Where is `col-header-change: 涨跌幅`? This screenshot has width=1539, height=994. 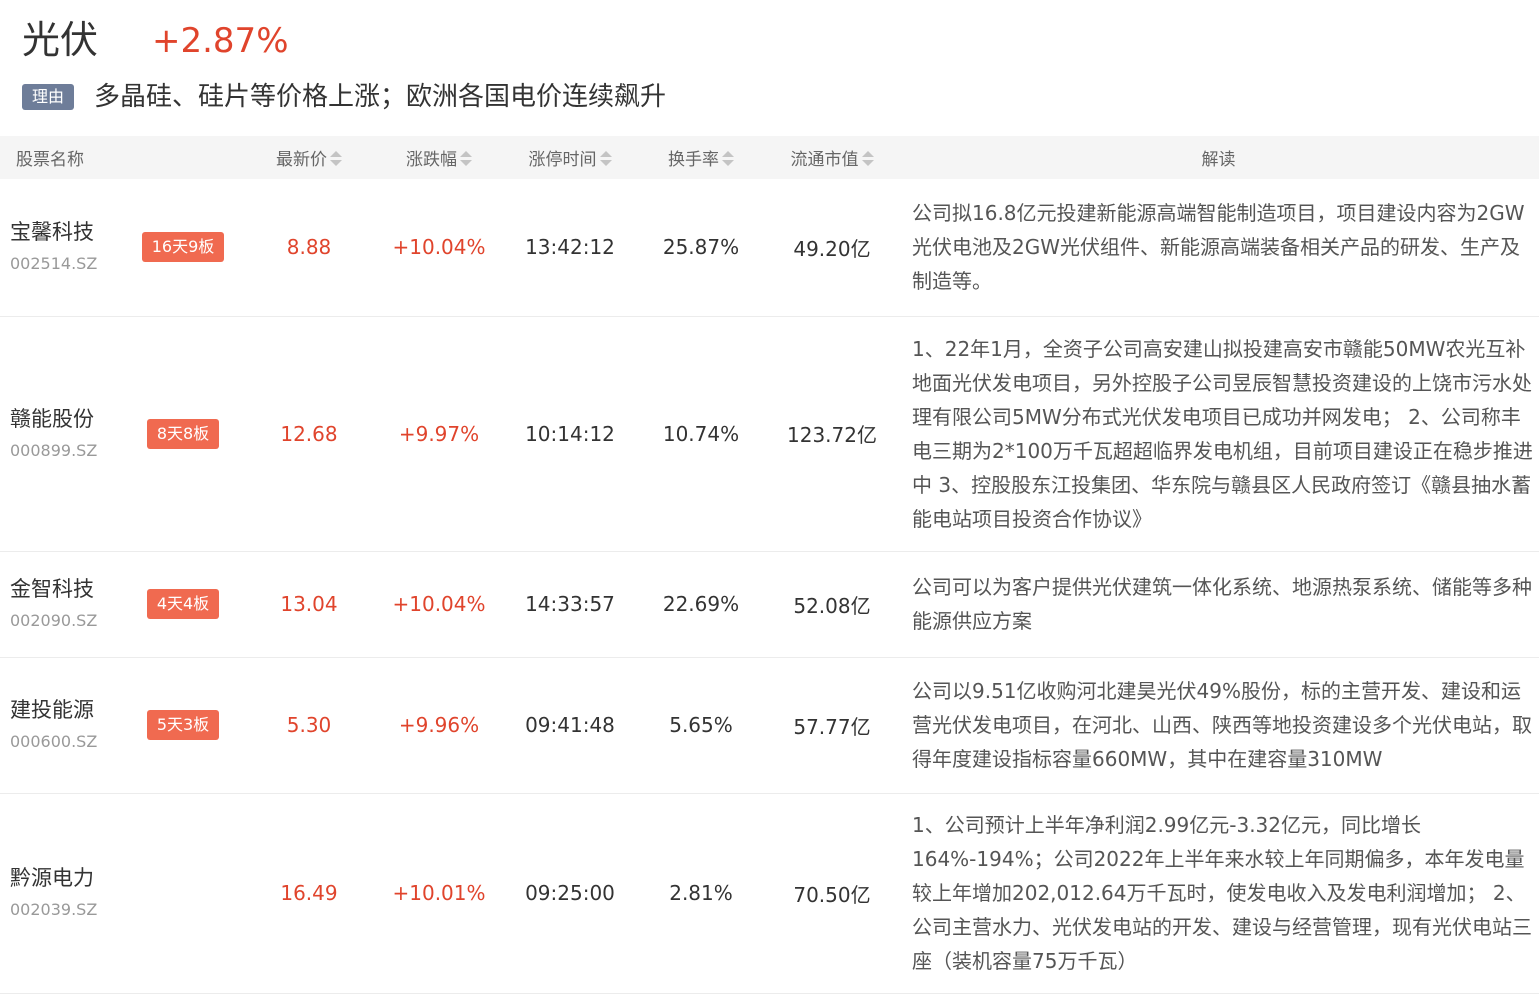 col-header-change: 涨跌幅 is located at coordinates (439, 157).